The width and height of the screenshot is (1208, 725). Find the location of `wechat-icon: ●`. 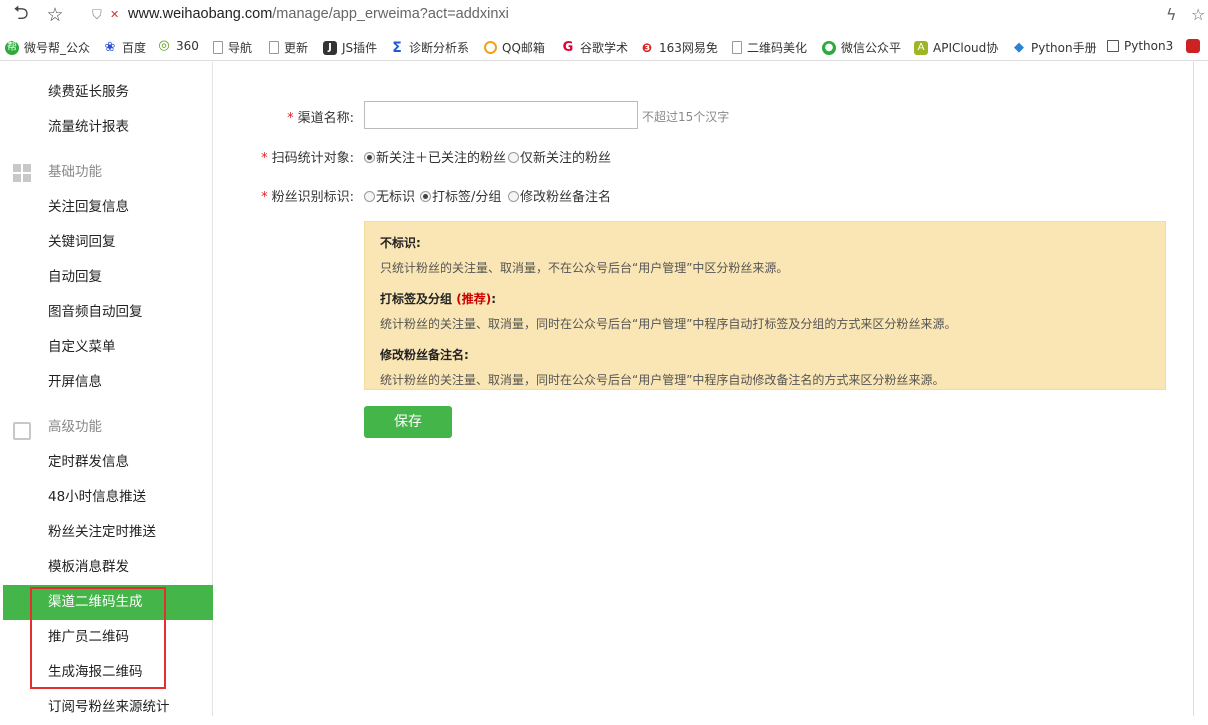

wechat-icon: ● is located at coordinates (829, 48).